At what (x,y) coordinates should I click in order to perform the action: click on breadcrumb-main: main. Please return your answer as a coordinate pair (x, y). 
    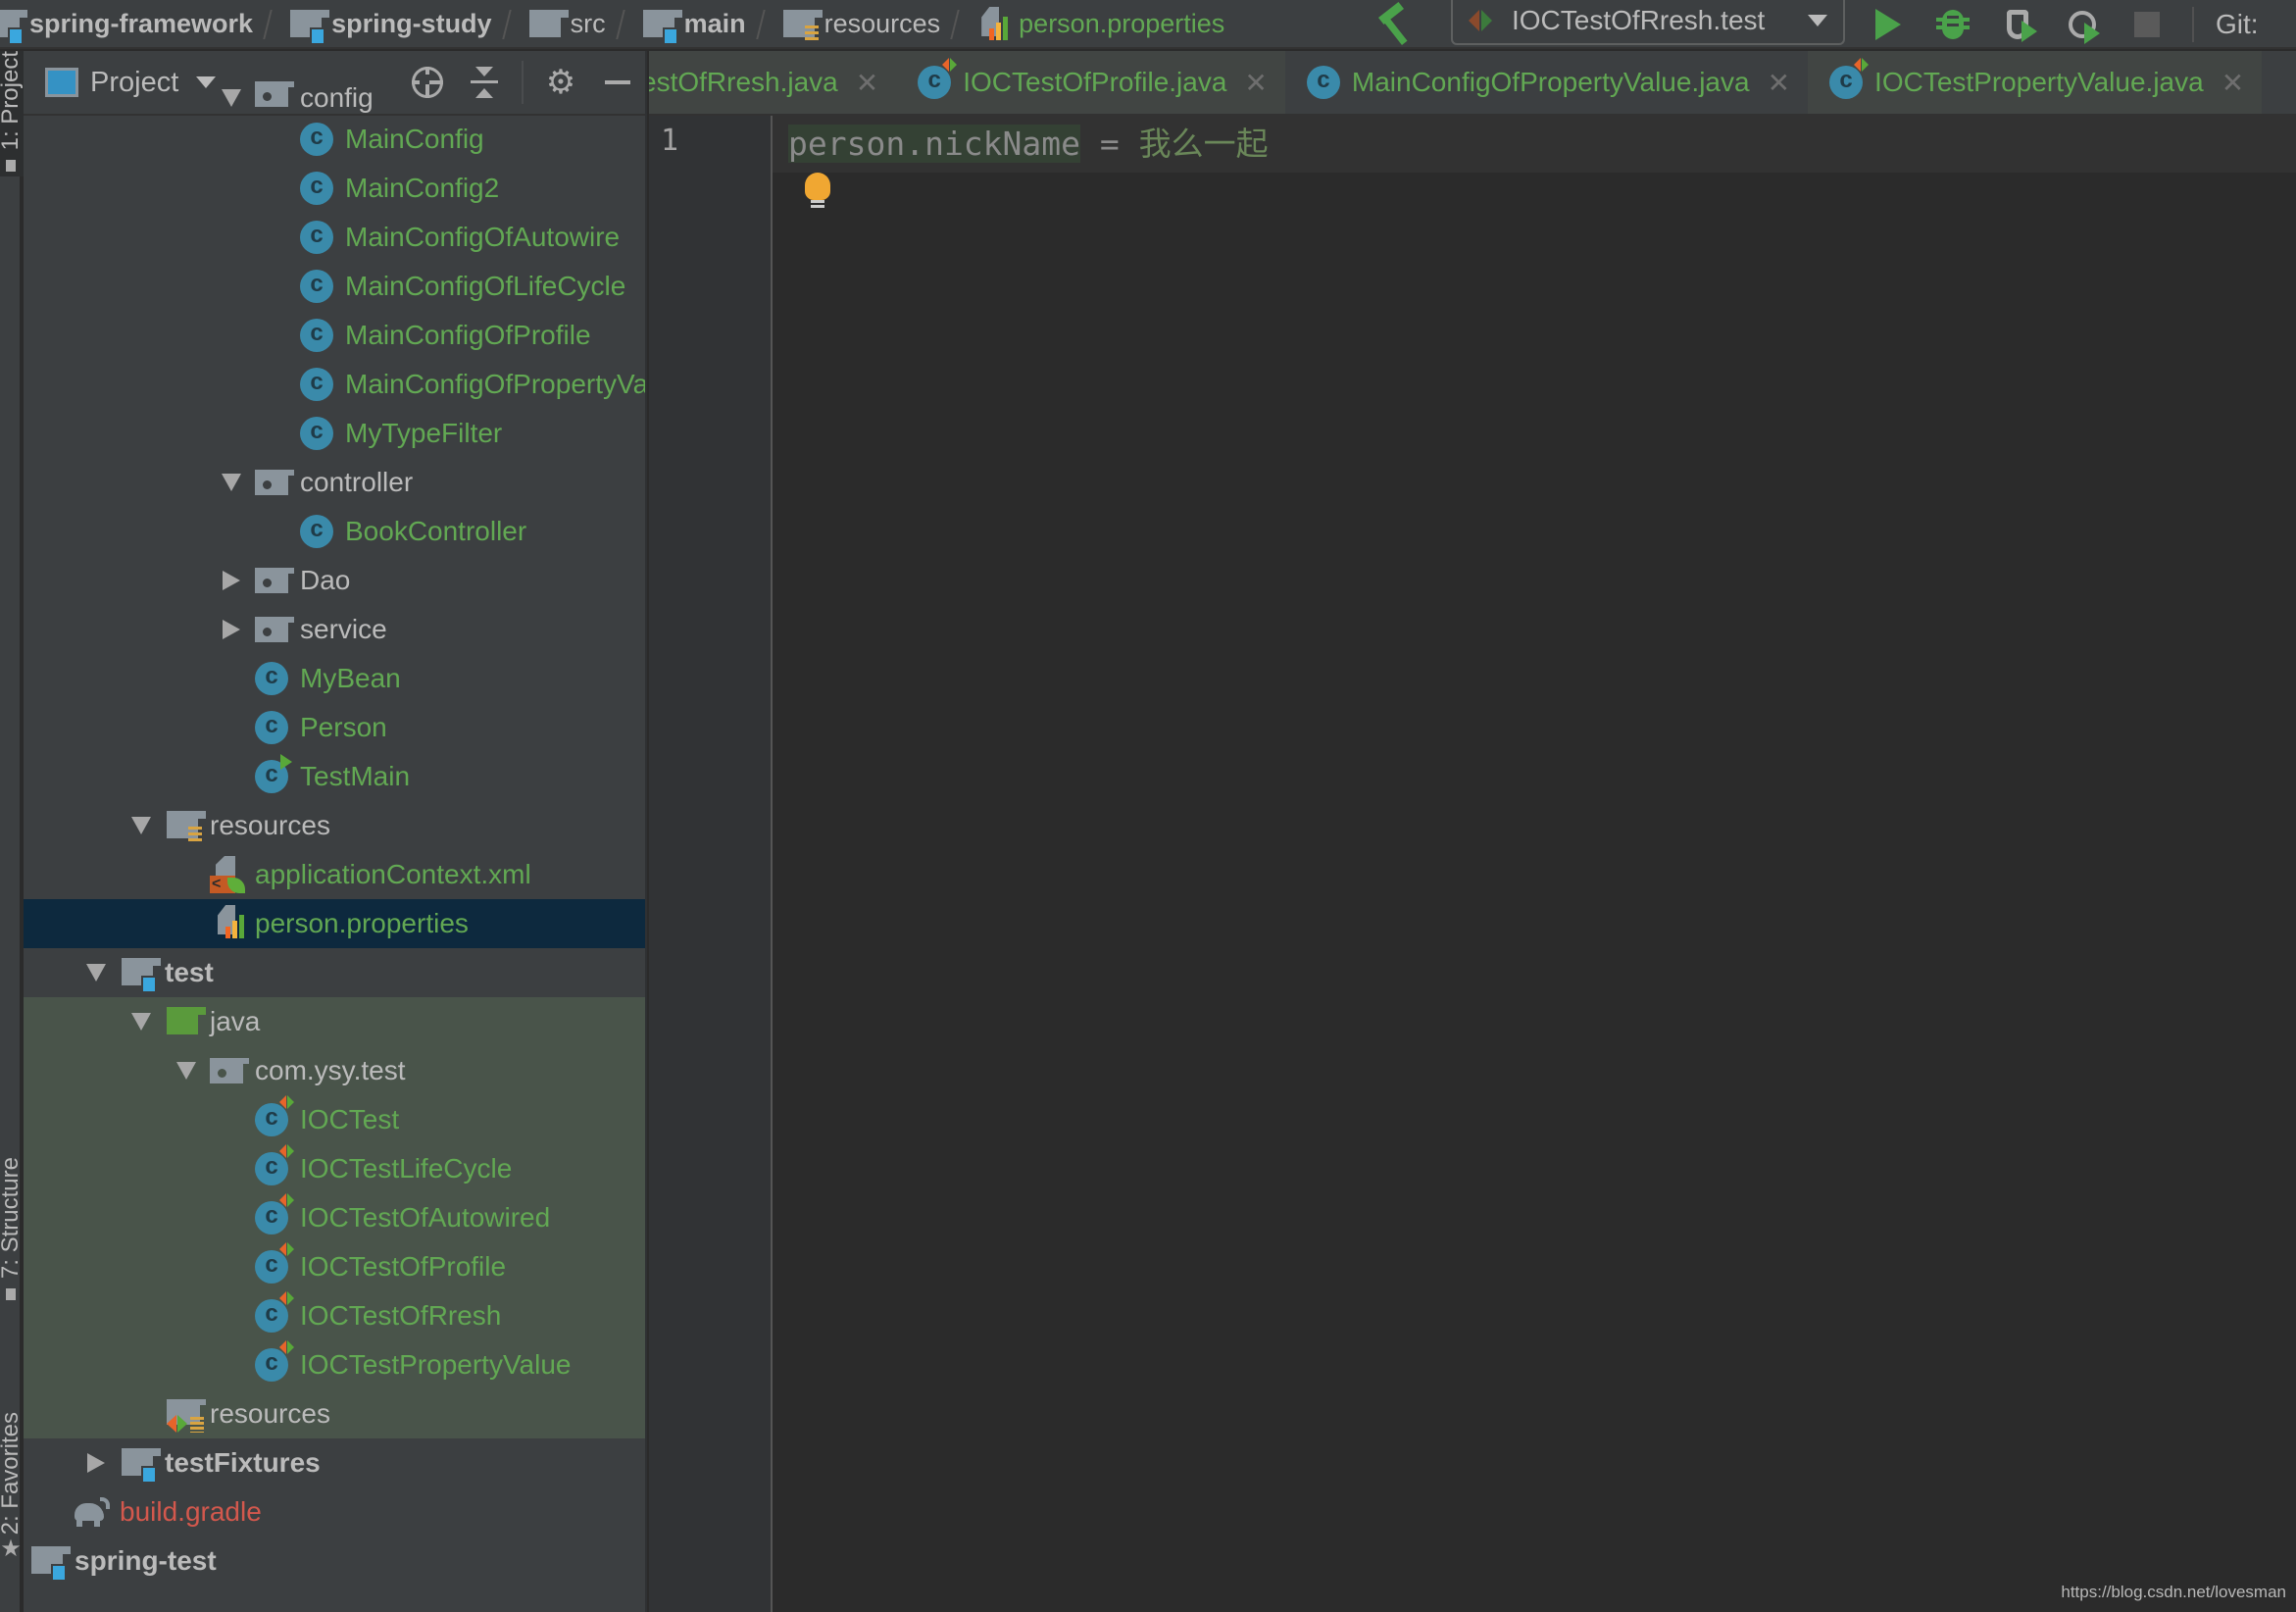
    Looking at the image, I should click on (694, 24).